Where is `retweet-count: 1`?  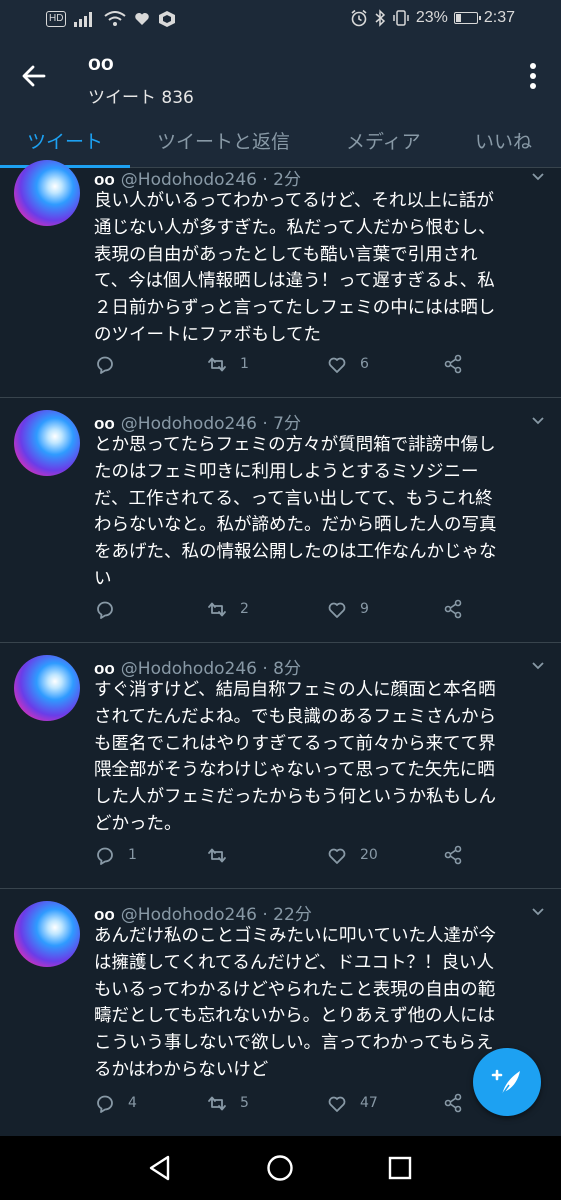
retweet-count: 1 is located at coordinates (244, 364).